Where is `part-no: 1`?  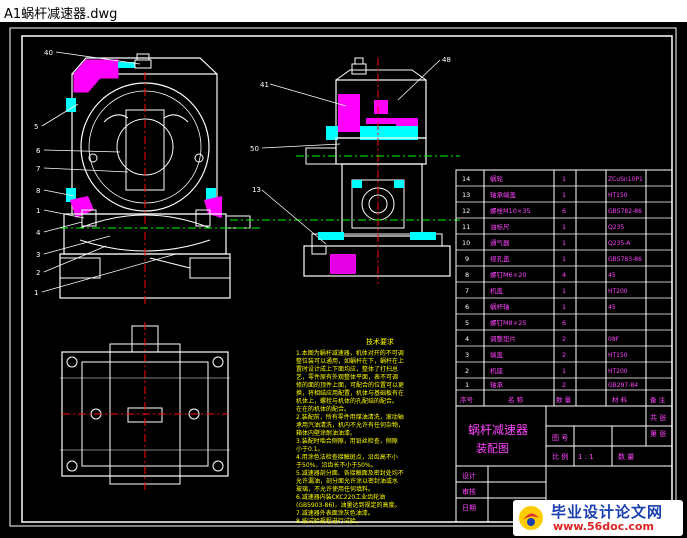
part-no: 1 is located at coordinates (467, 385).